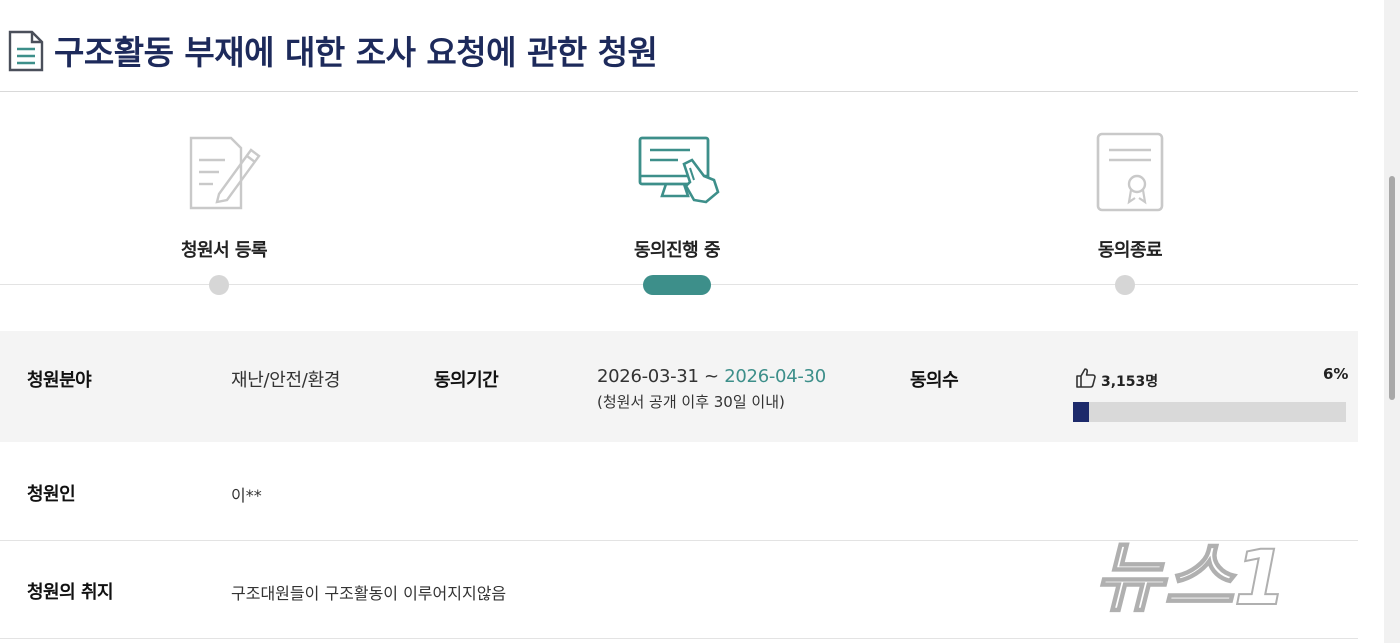  Describe the element at coordinates (677, 250) in the screenshot. I see `step-label-in-progress: 동의진행 중` at that location.